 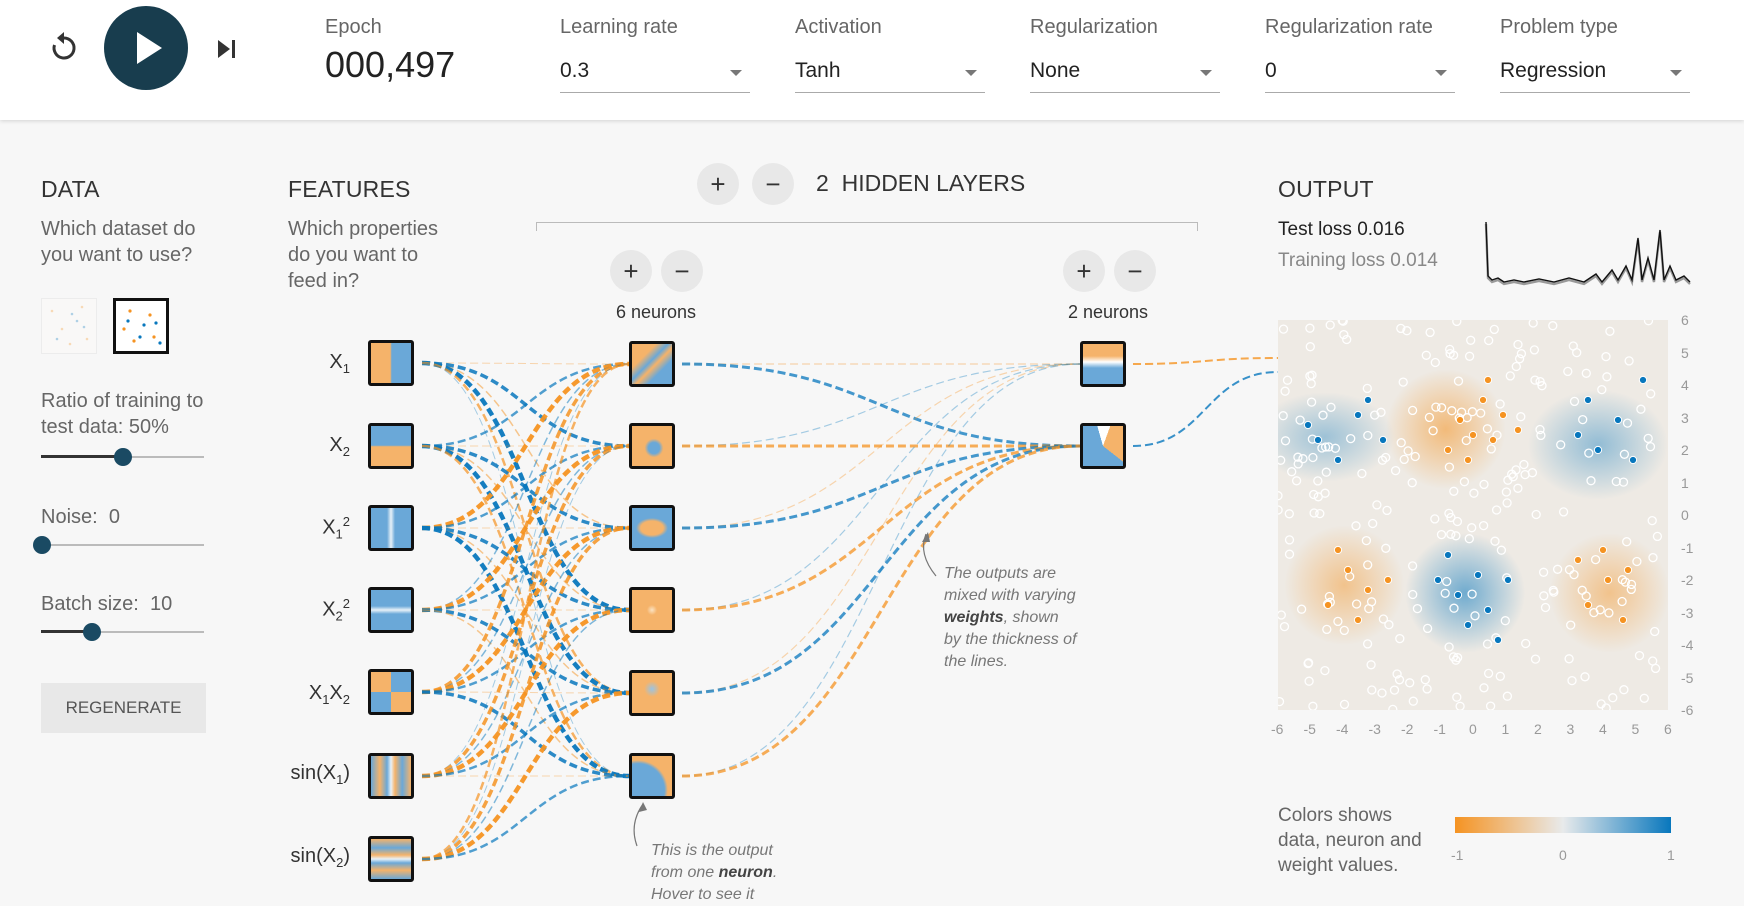 What do you see at coordinates (631, 271) in the screenshot?
I see `add-neuron-layer1-button: +` at bounding box center [631, 271].